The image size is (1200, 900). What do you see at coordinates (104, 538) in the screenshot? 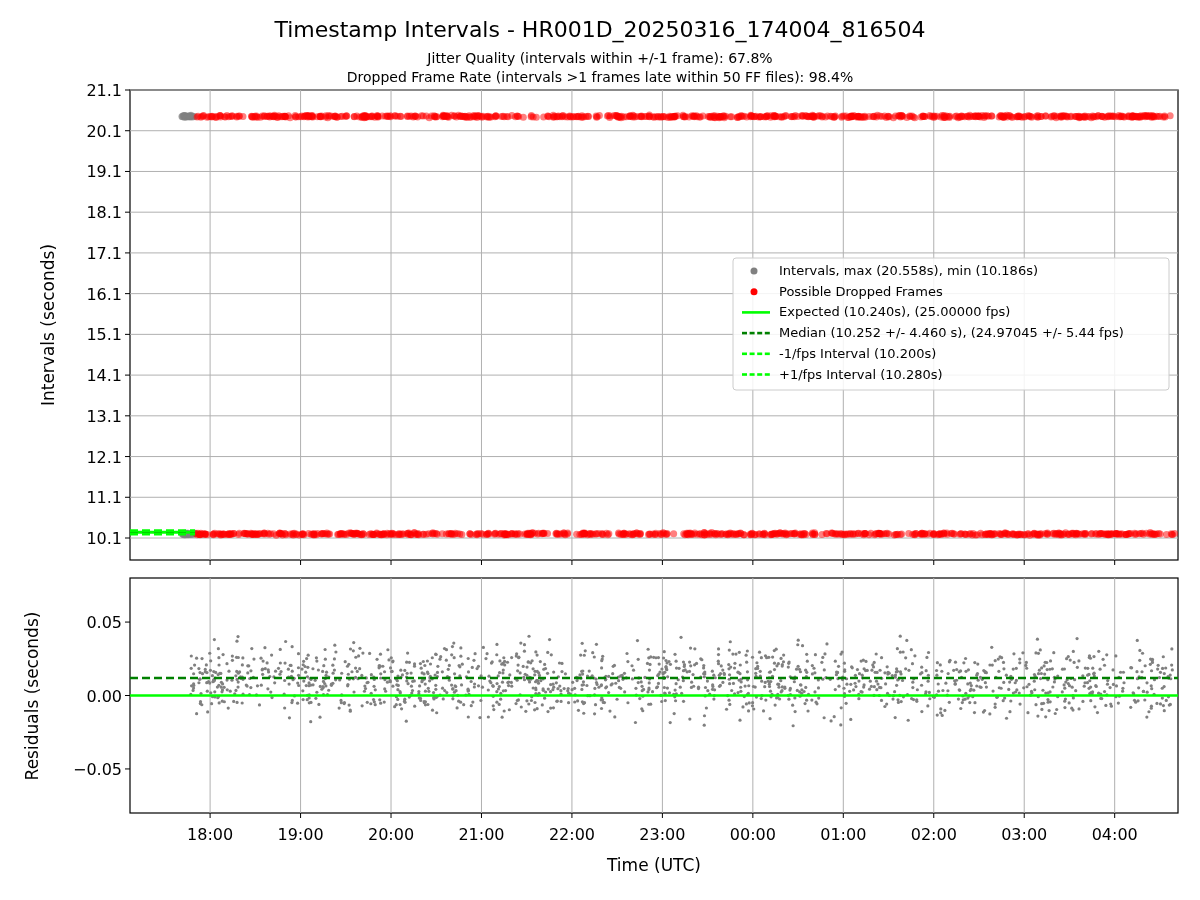
I see `y-tick-label: 10.1` at bounding box center [104, 538].